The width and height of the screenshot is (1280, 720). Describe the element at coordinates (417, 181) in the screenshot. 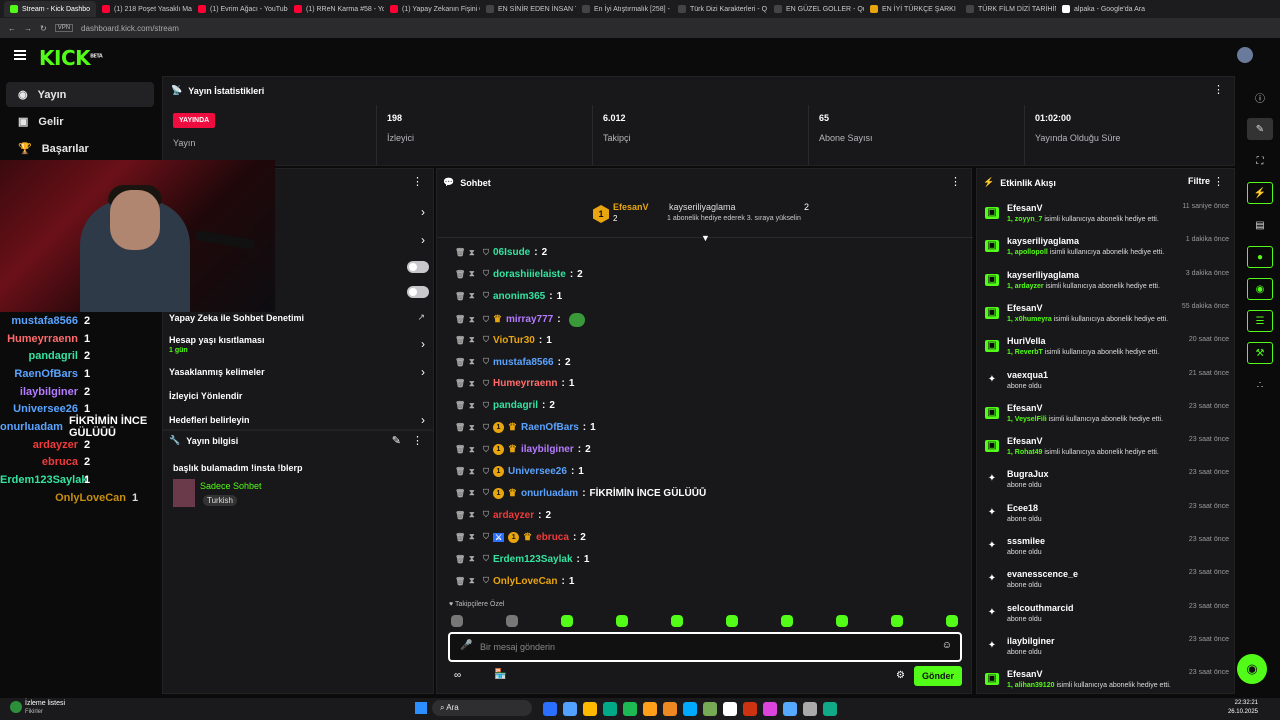

I see `settings-menu-icon: ⋮` at that location.